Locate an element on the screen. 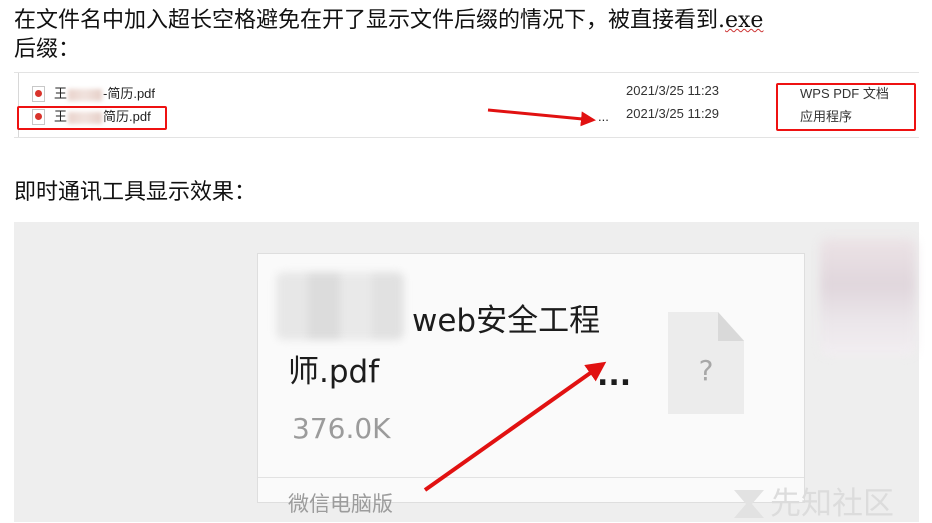  unknown-file-icon: ? is located at coordinates (706, 363).